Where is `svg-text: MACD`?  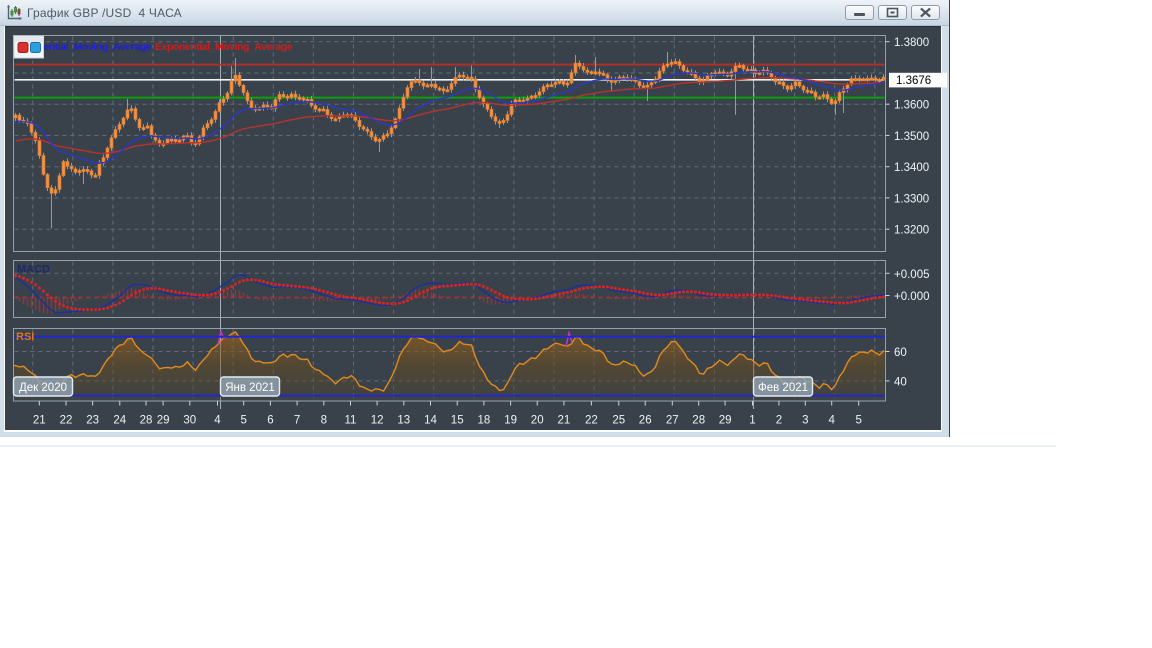 svg-text: MACD is located at coordinates (33, 270).